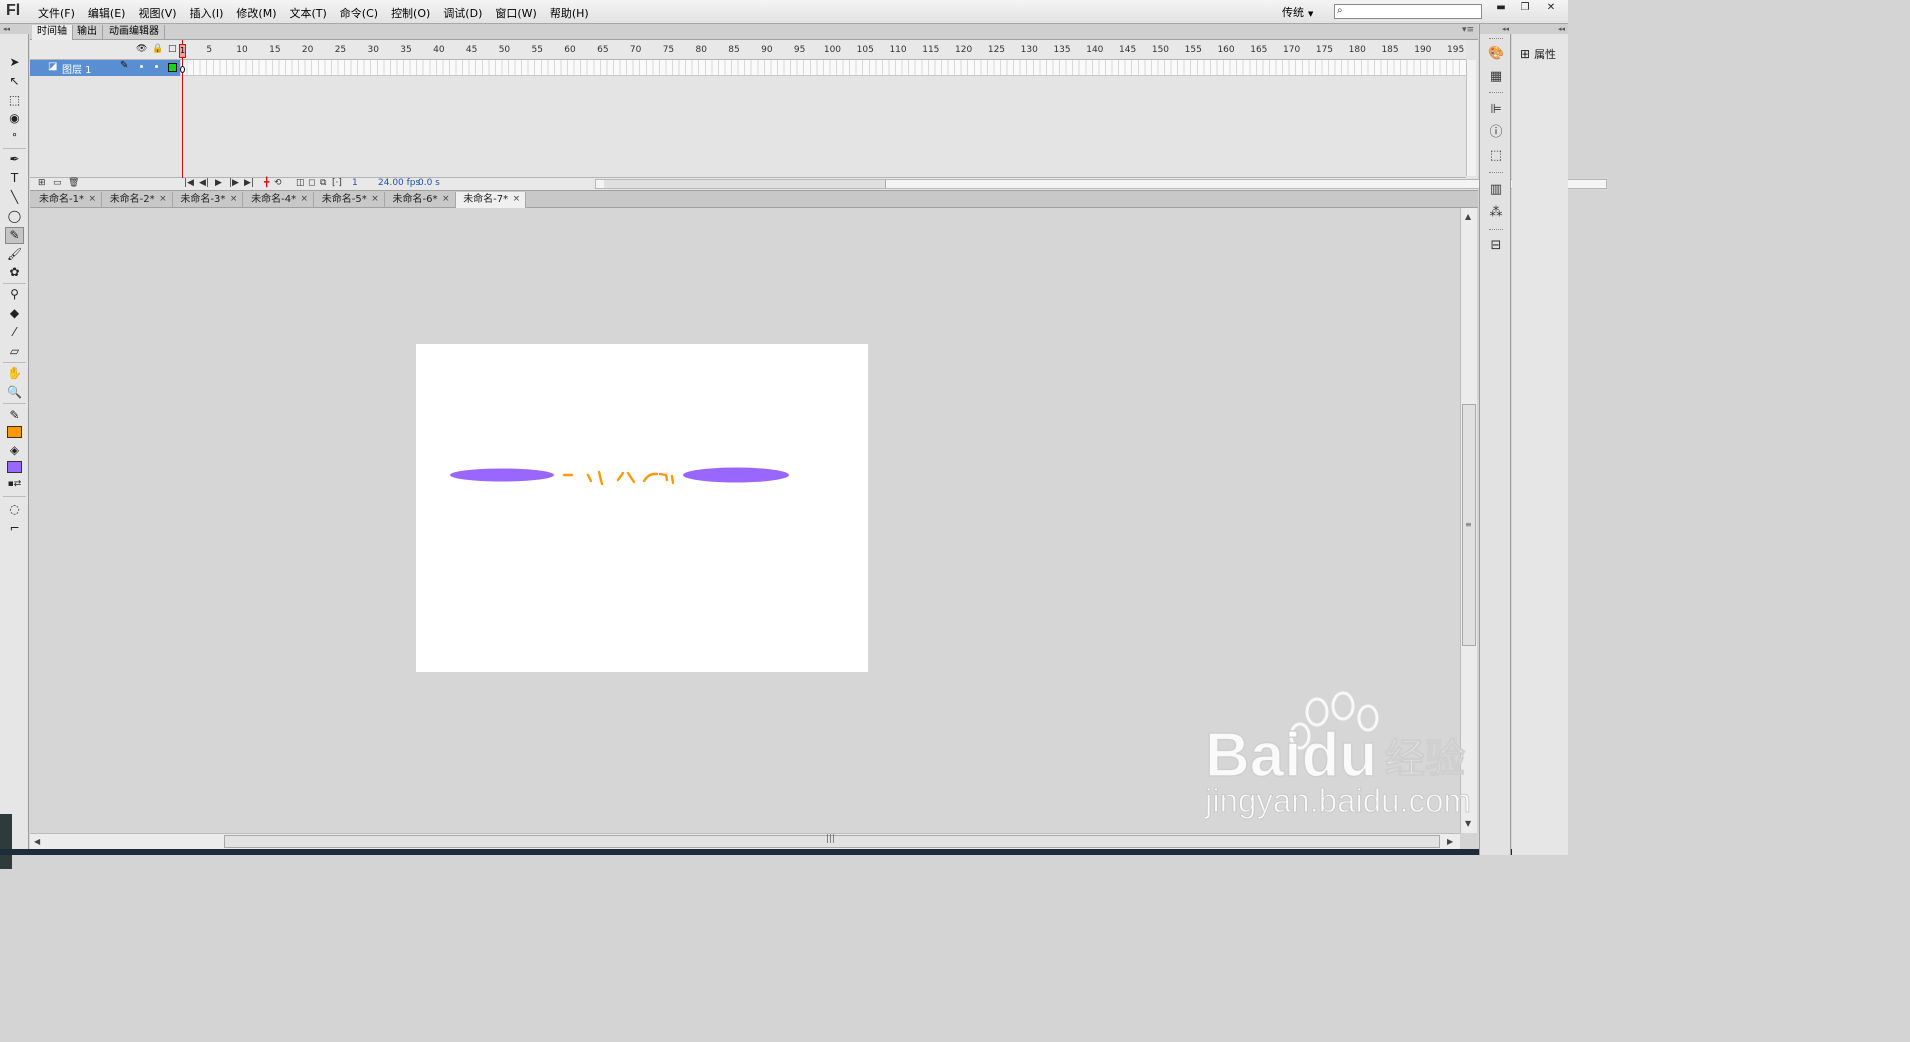 Image resolution: width=1910 pixels, height=1042 pixels. What do you see at coordinates (42, 183) in the screenshot?
I see `new-layer-icon: ⊞` at bounding box center [42, 183].